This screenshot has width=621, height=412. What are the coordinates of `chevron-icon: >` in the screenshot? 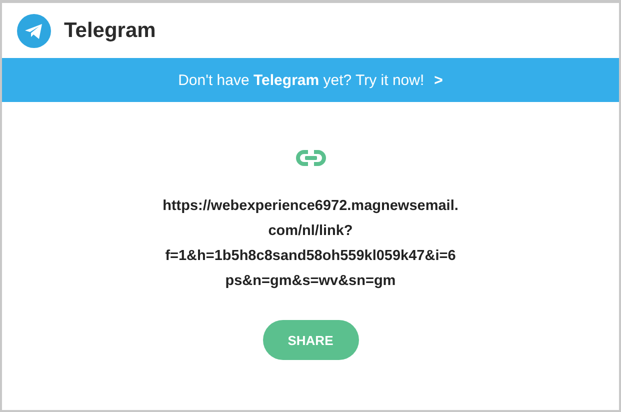 It's located at (438, 80).